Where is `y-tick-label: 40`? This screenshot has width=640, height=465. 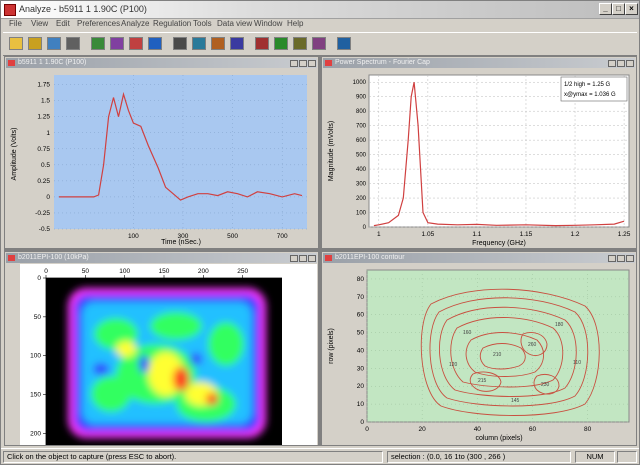 y-tick-label: 40 is located at coordinates (361, 350).